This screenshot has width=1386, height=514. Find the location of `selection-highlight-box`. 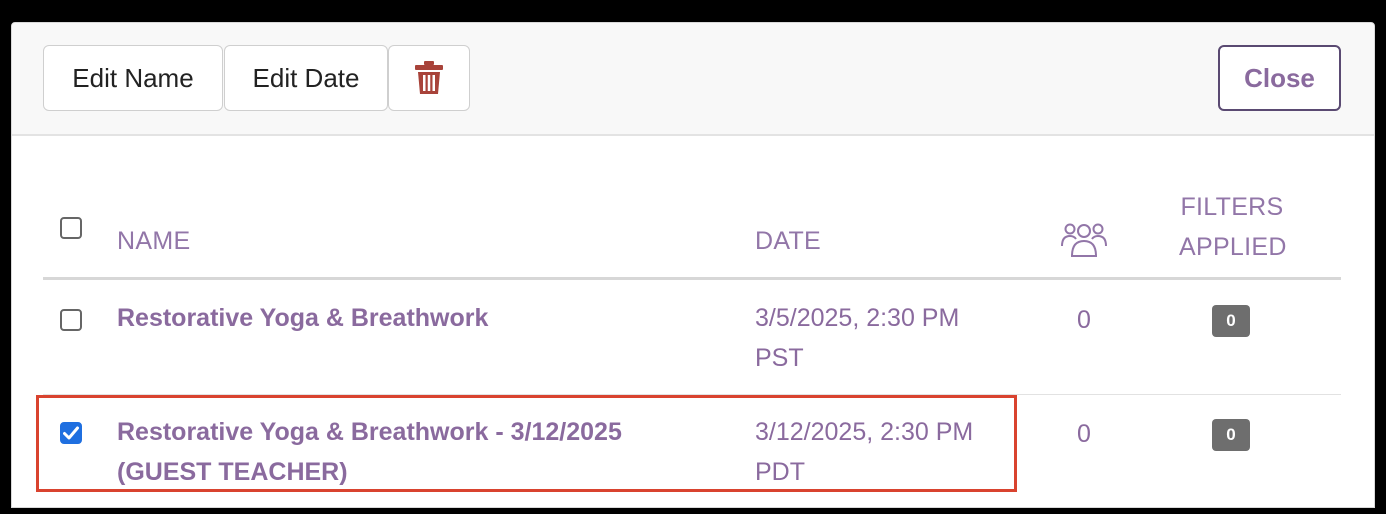

selection-highlight-box is located at coordinates (526, 443).